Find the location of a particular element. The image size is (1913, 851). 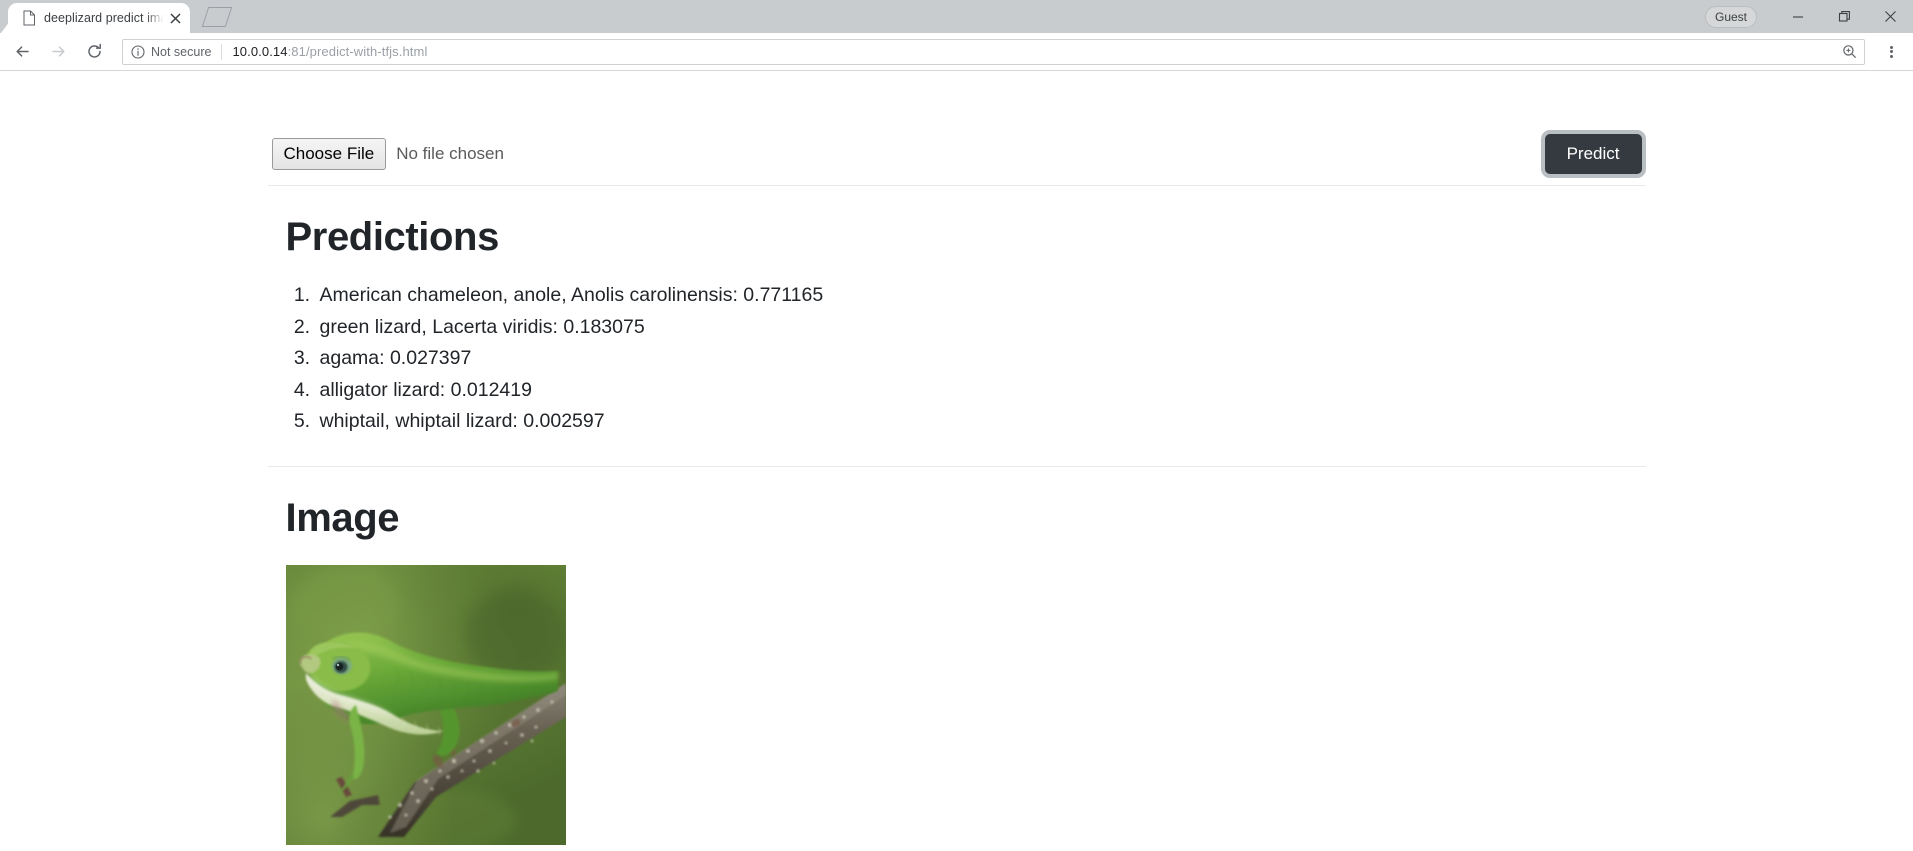

minimize-icon is located at coordinates (1798, 16).